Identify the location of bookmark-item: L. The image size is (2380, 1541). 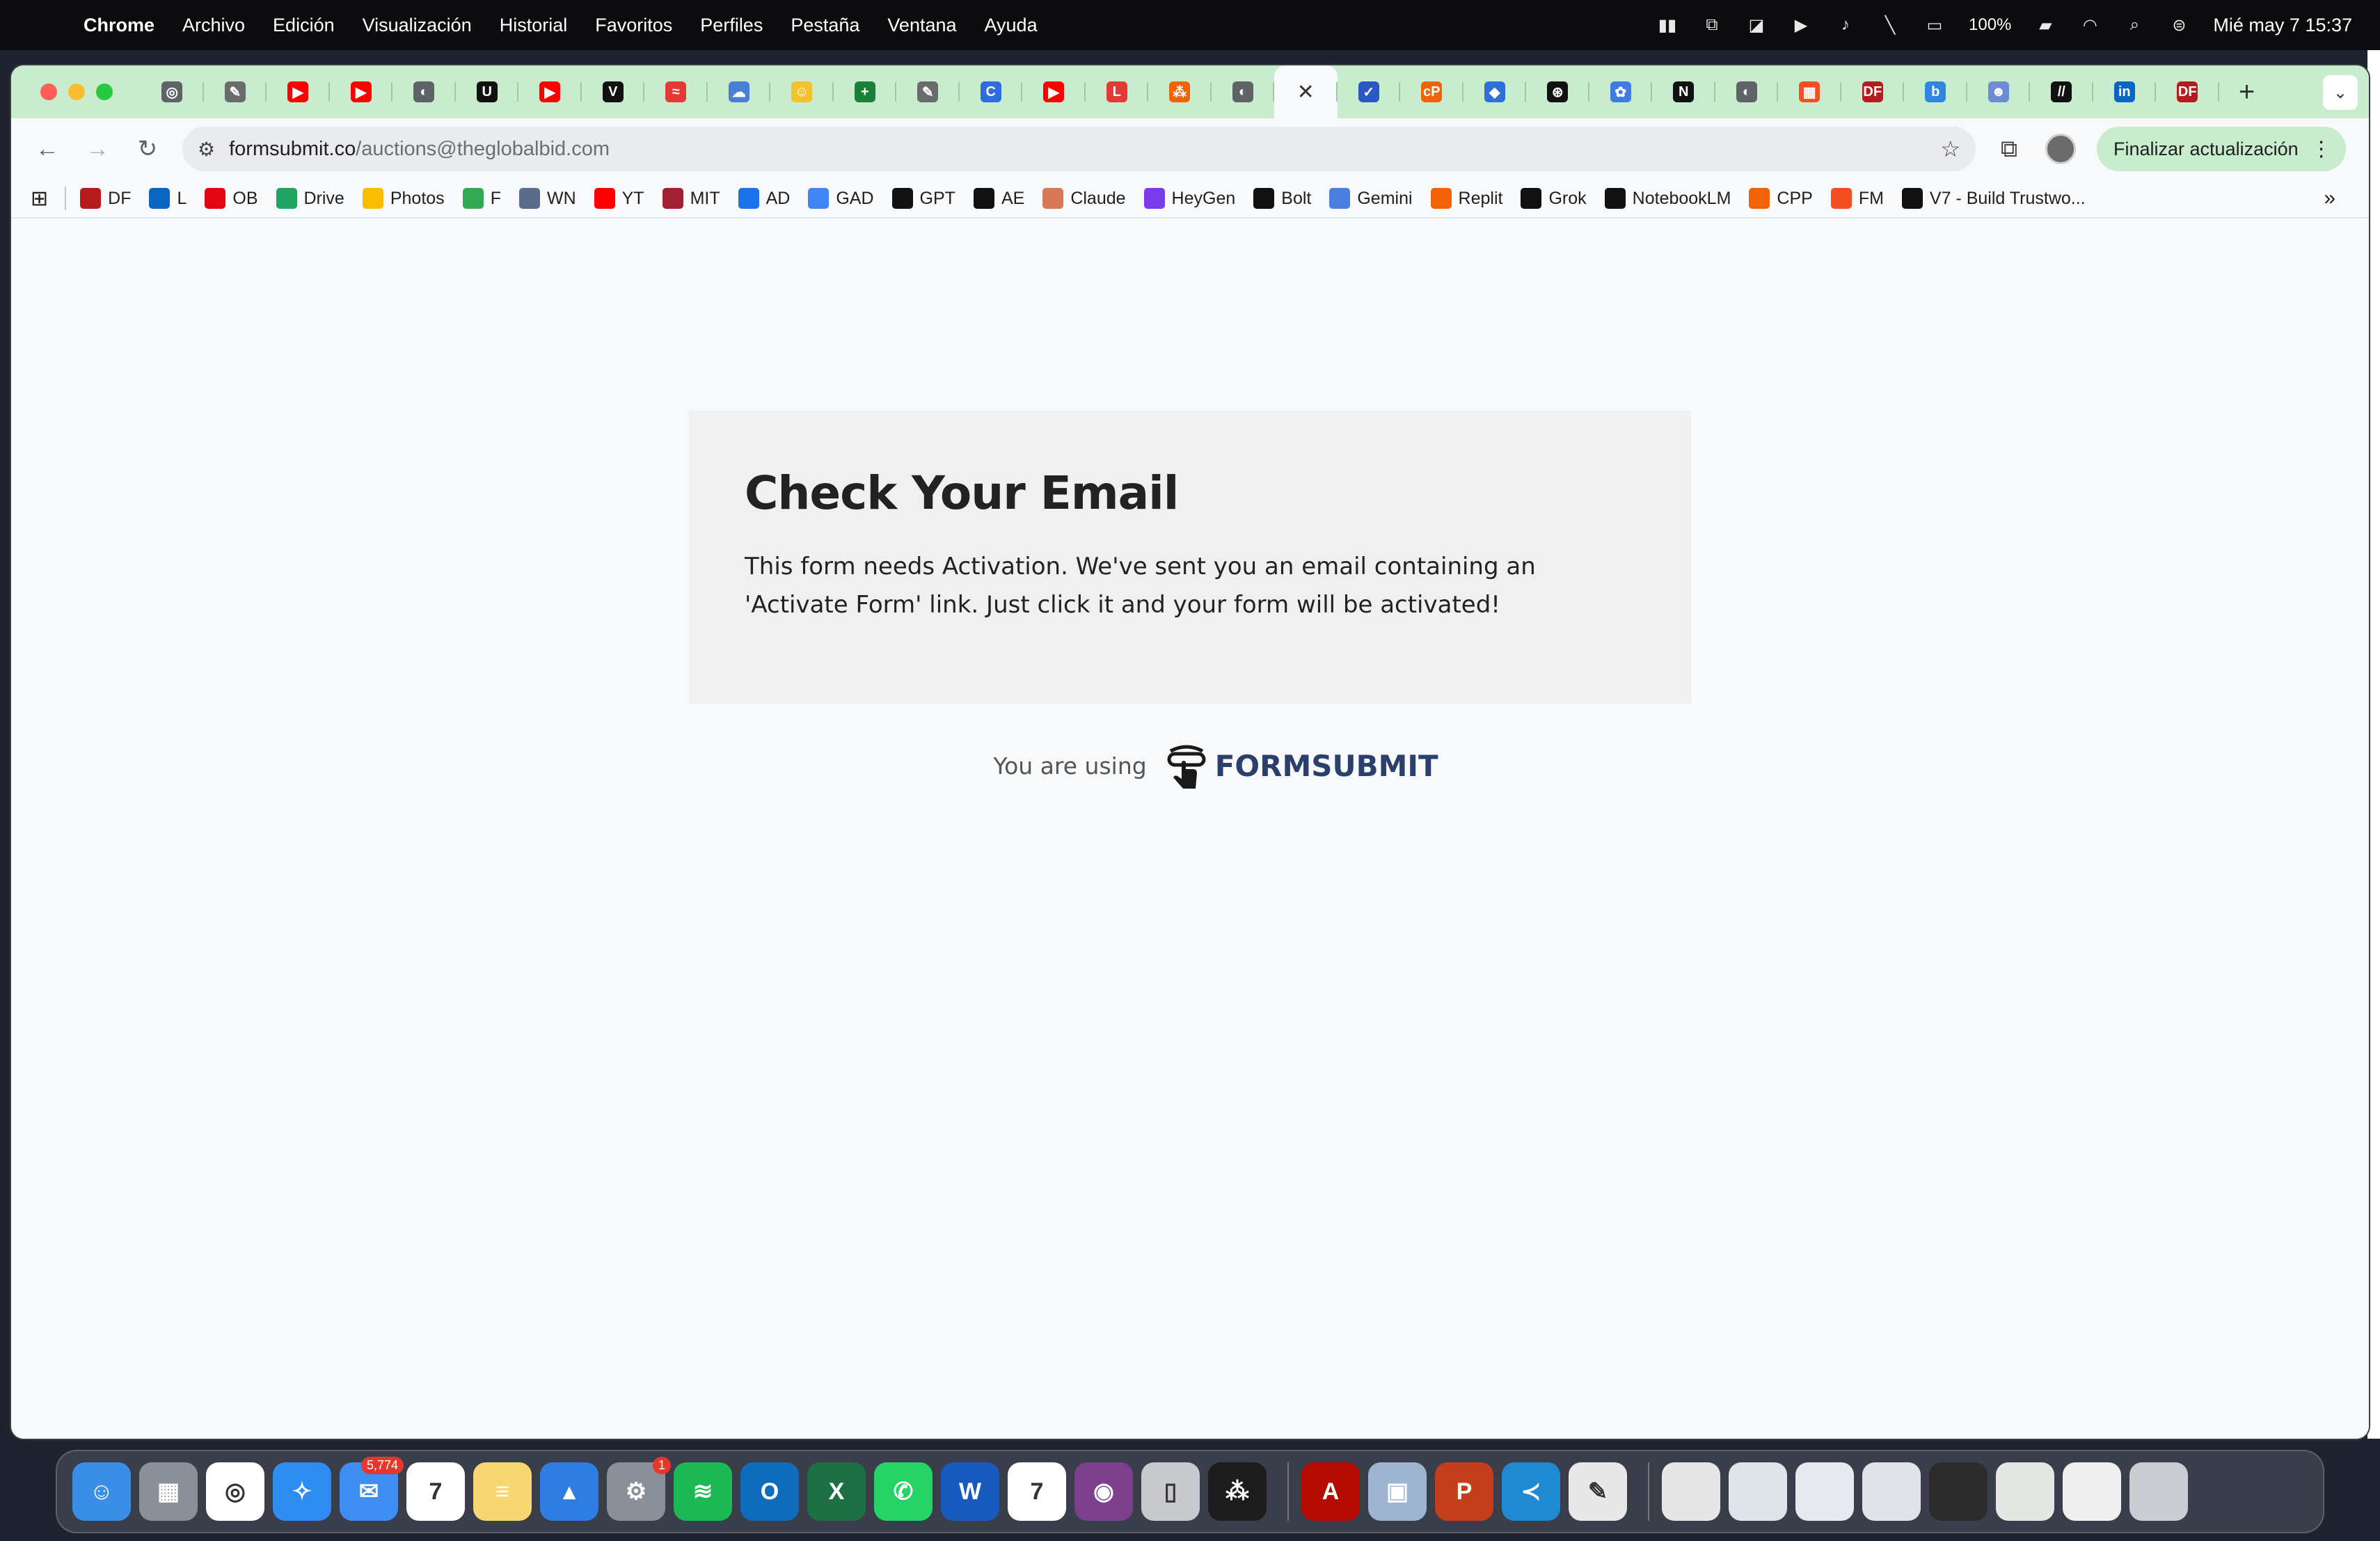
(168, 198).